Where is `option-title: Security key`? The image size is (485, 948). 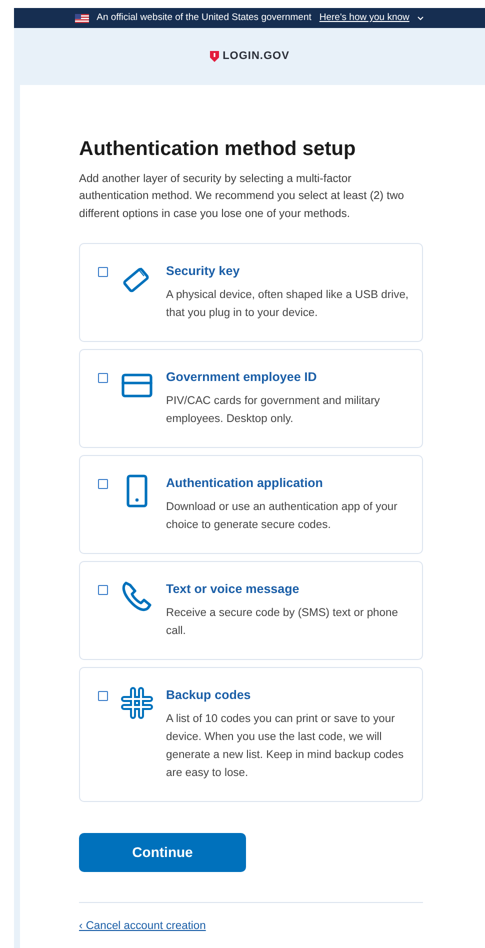 option-title: Security key is located at coordinates (203, 271).